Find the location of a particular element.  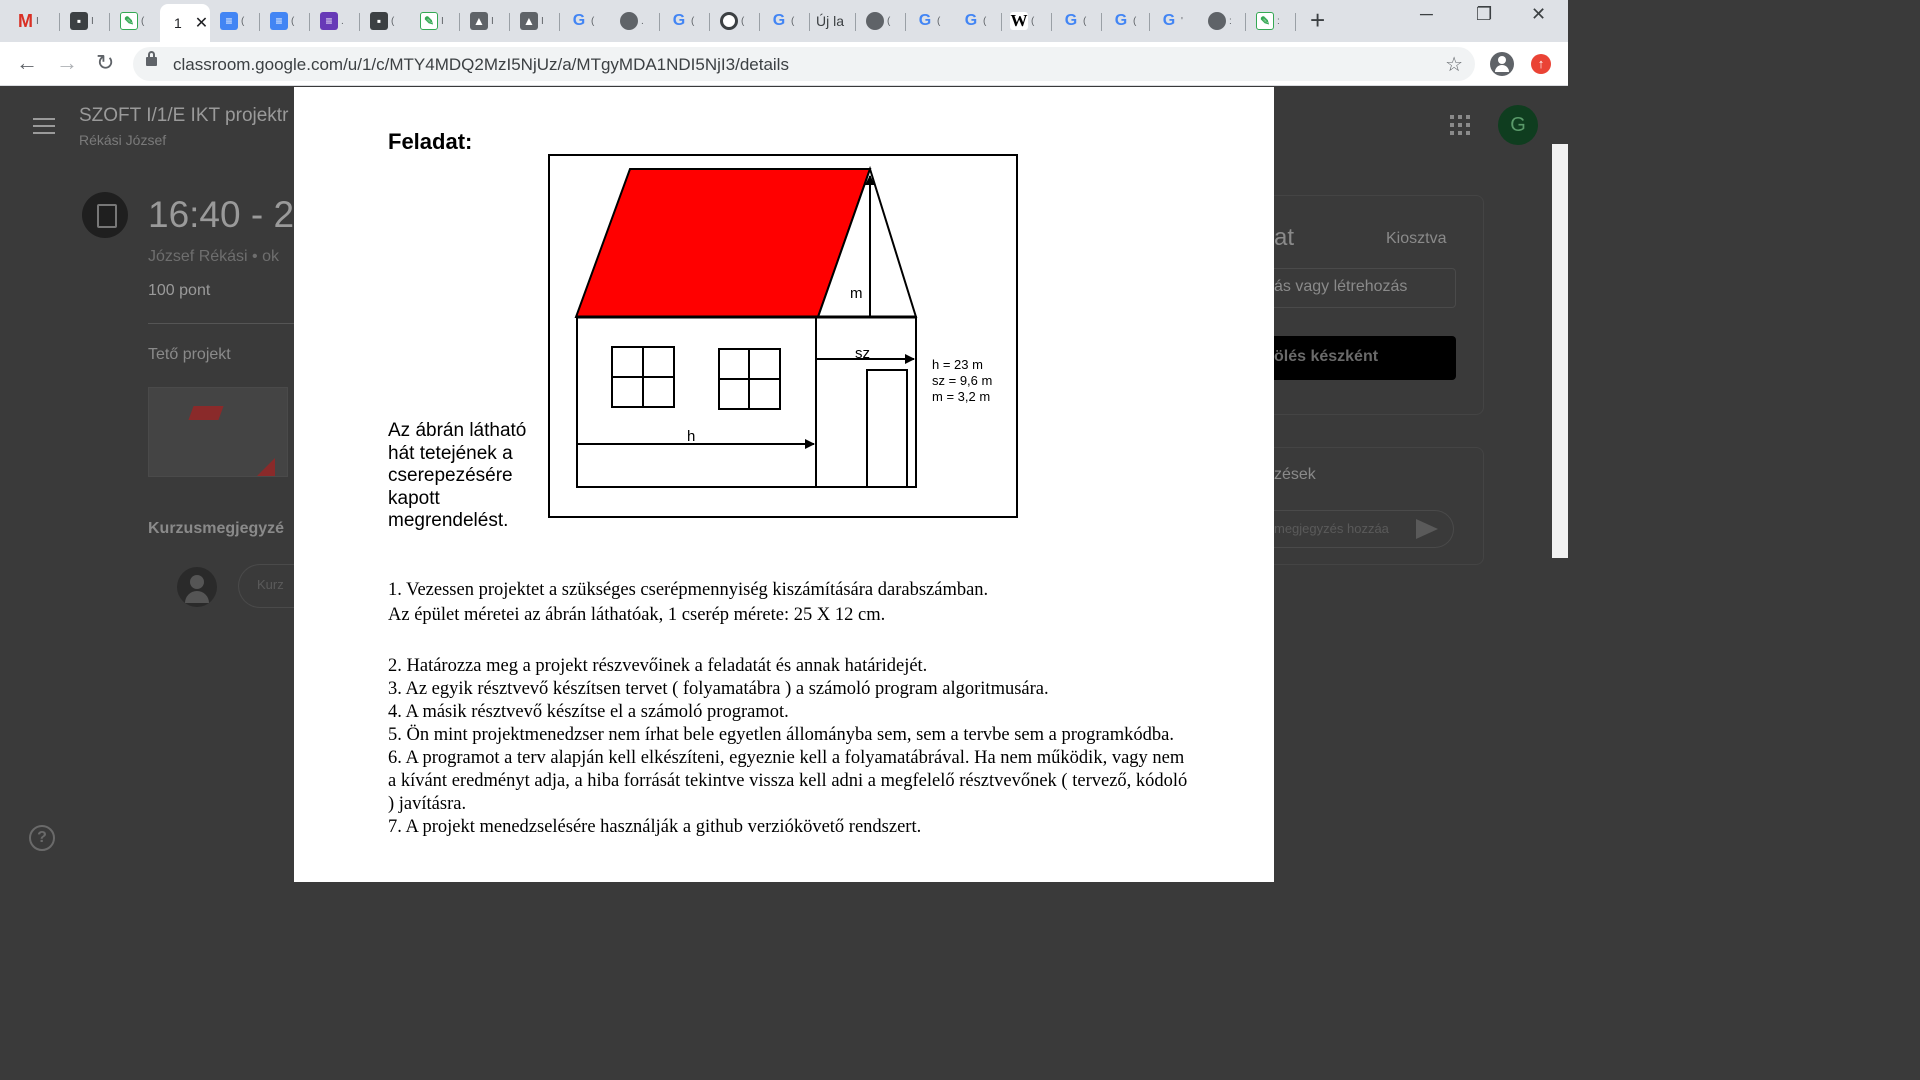

tab-gmail: M I is located at coordinates (34, 21).